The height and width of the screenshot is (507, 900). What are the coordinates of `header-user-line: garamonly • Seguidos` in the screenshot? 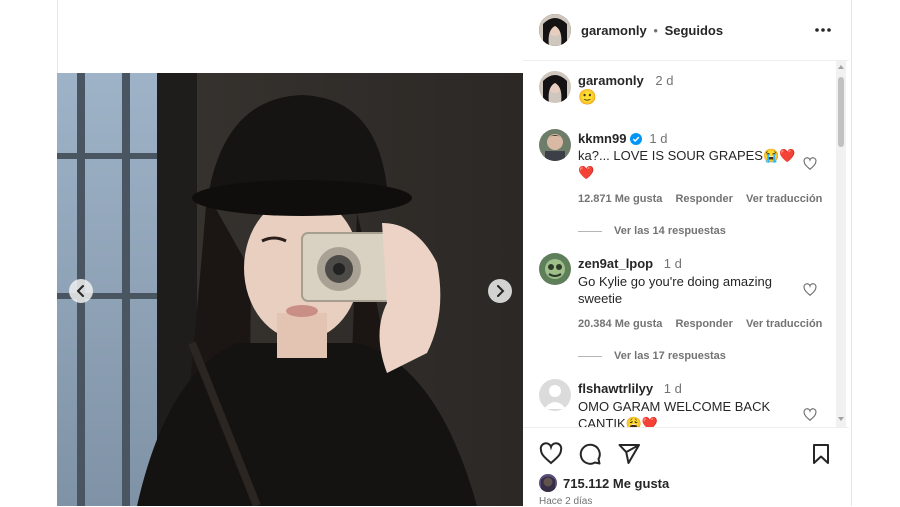 It's located at (652, 30).